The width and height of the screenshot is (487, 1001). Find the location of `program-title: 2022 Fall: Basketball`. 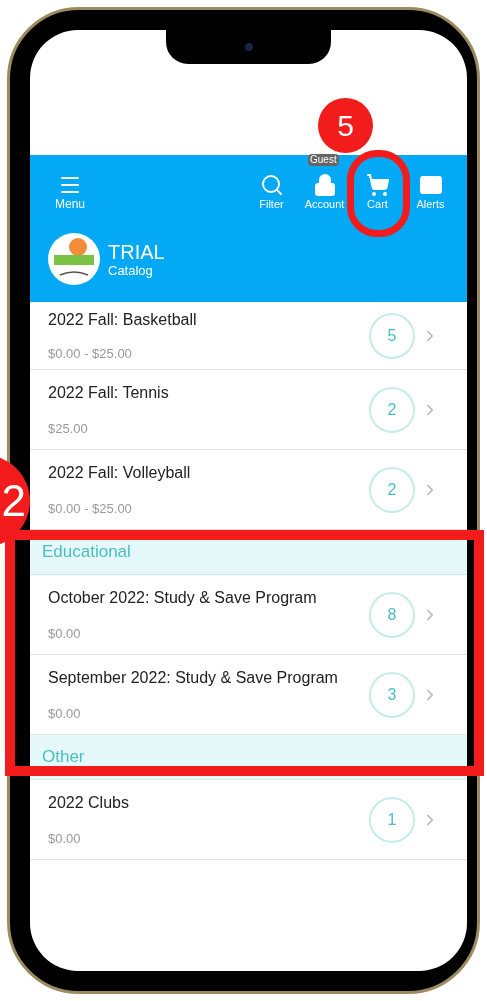

program-title: 2022 Fall: Basketball is located at coordinates (123, 319).